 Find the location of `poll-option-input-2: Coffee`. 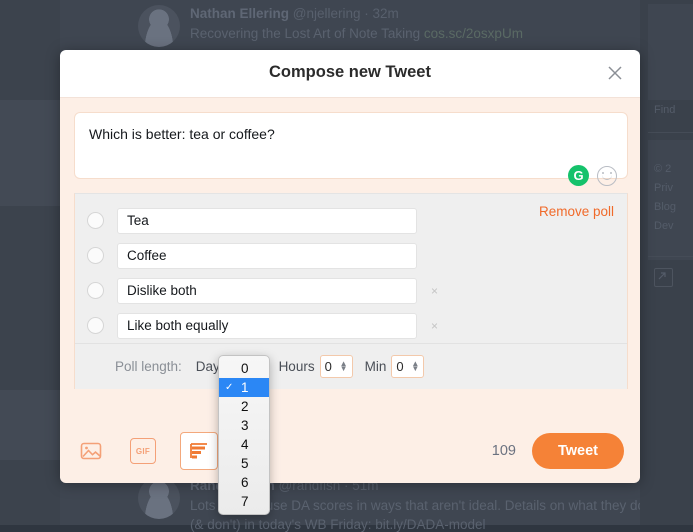

poll-option-input-2: Coffee is located at coordinates (267, 255).